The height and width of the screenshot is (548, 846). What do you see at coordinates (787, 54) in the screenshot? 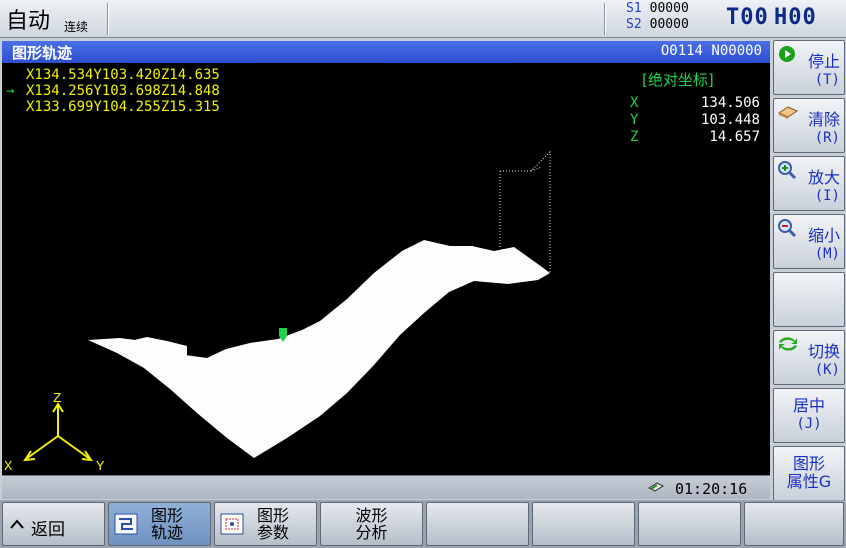
I see `stop-icon` at bounding box center [787, 54].